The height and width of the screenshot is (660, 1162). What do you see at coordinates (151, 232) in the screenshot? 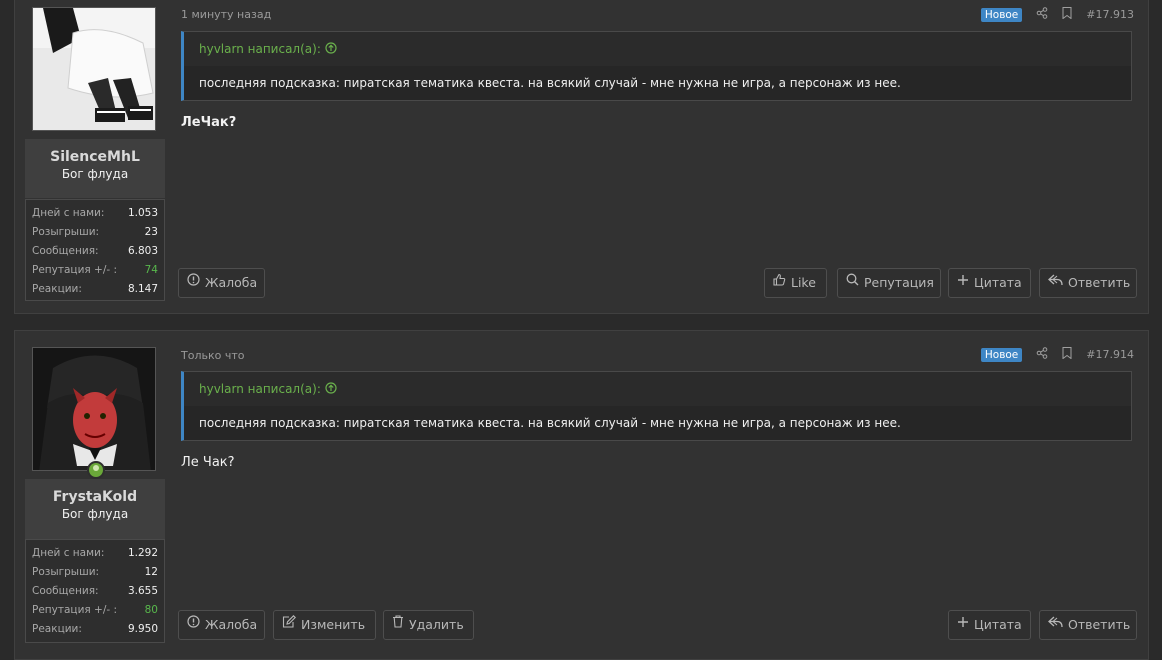
I see `stat-value: 23` at bounding box center [151, 232].